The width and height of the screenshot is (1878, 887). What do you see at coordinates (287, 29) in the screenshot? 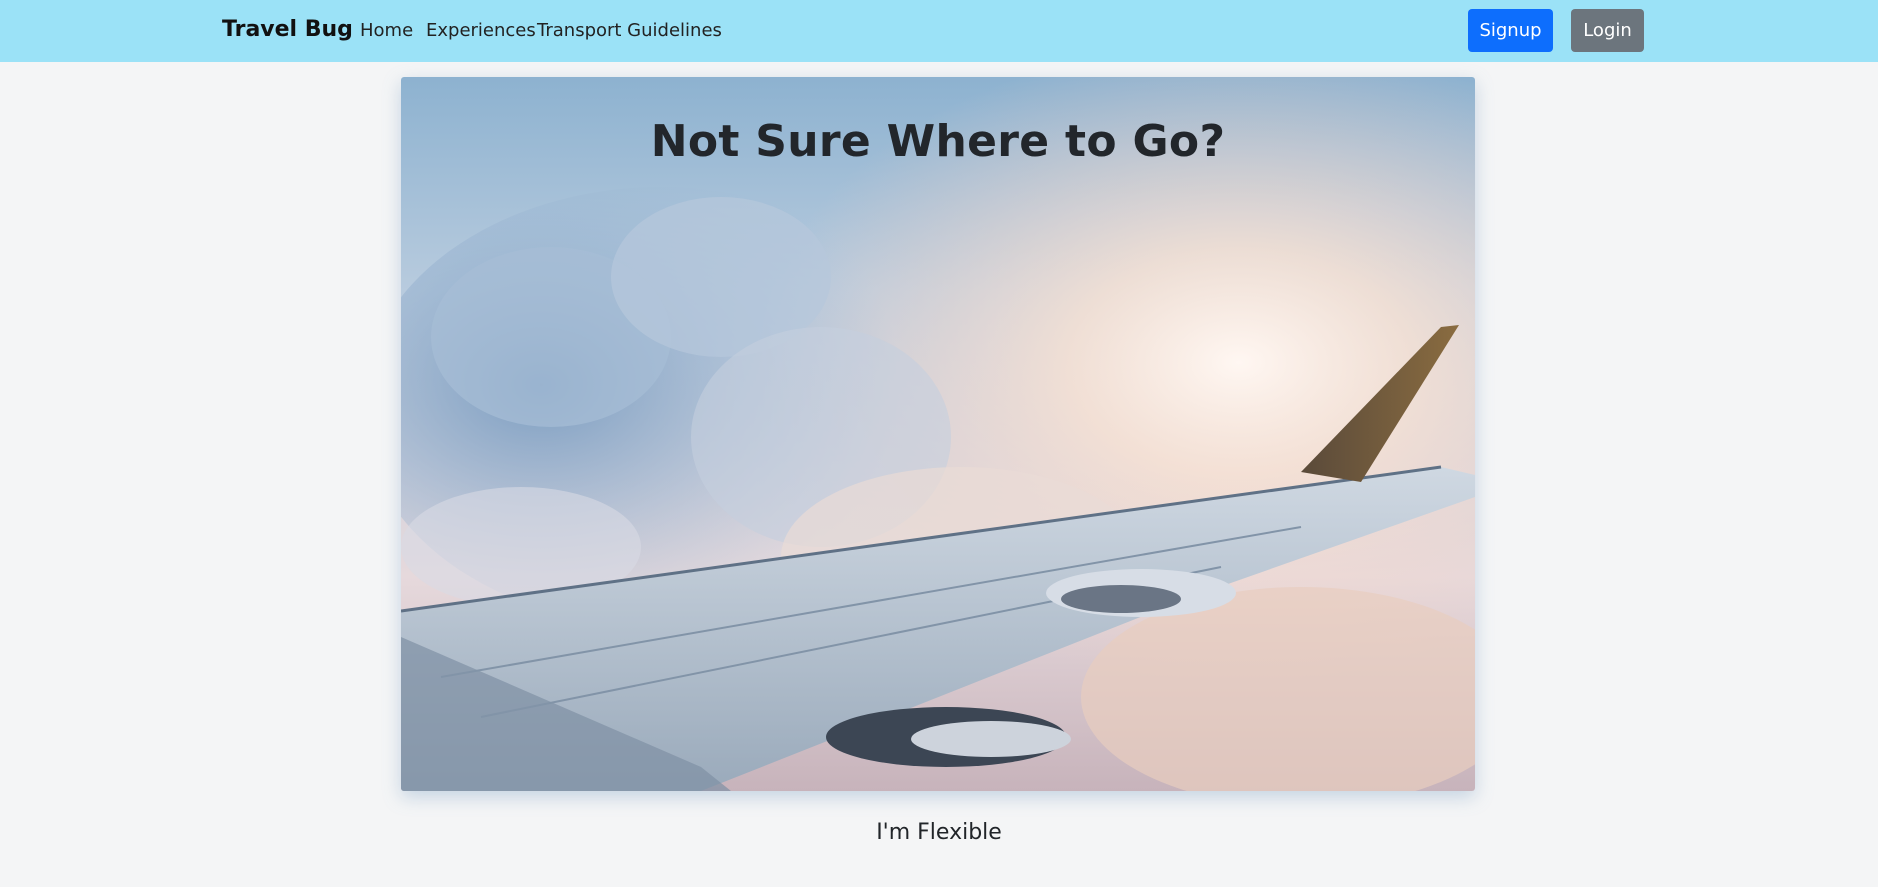
I see `brand-logo: Travel Bug` at bounding box center [287, 29].